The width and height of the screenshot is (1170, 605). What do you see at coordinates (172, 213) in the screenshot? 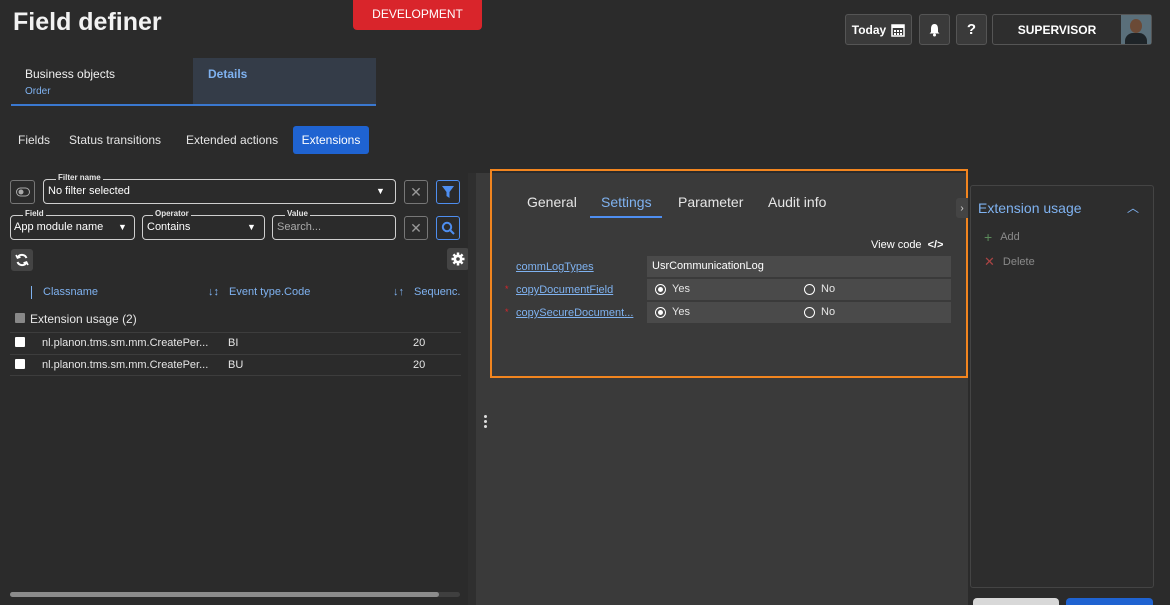
I see `operator-label: Operator` at bounding box center [172, 213].